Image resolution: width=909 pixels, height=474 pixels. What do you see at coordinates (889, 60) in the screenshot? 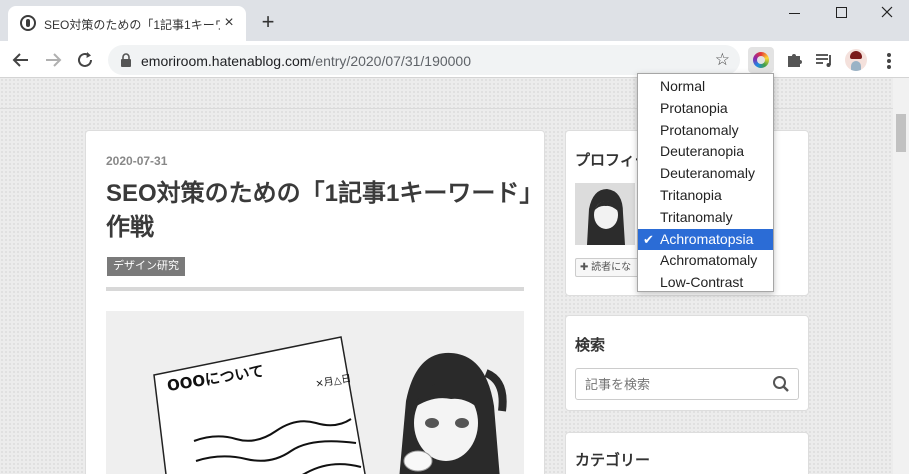
I see `kebab-menu-icon` at bounding box center [889, 60].